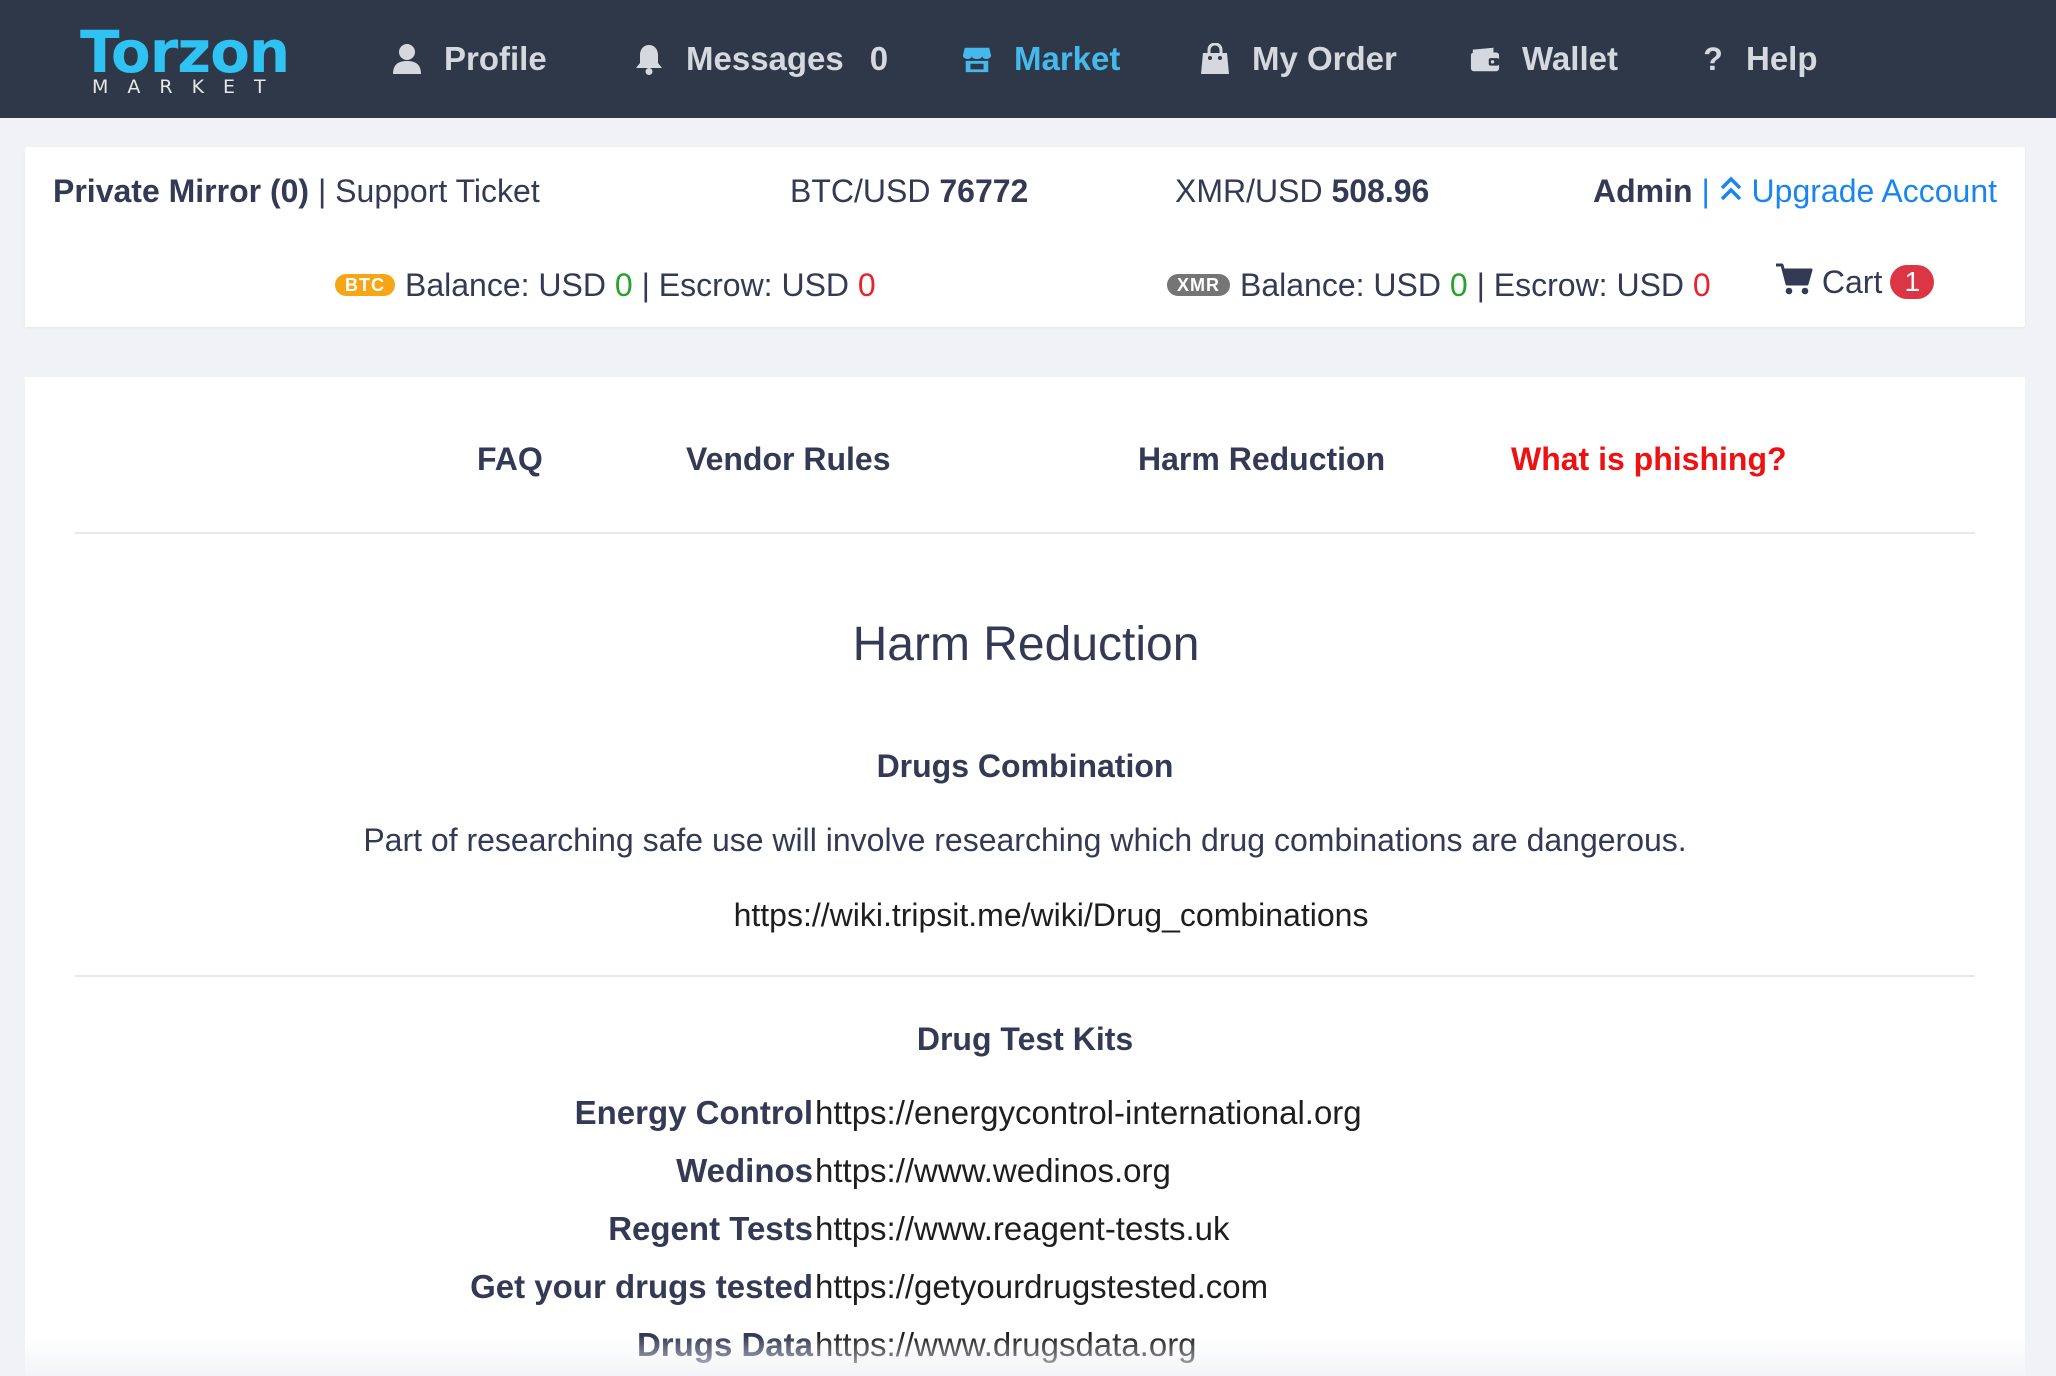  What do you see at coordinates (1782, 58) in the screenshot?
I see `nav-help-label: Help` at bounding box center [1782, 58].